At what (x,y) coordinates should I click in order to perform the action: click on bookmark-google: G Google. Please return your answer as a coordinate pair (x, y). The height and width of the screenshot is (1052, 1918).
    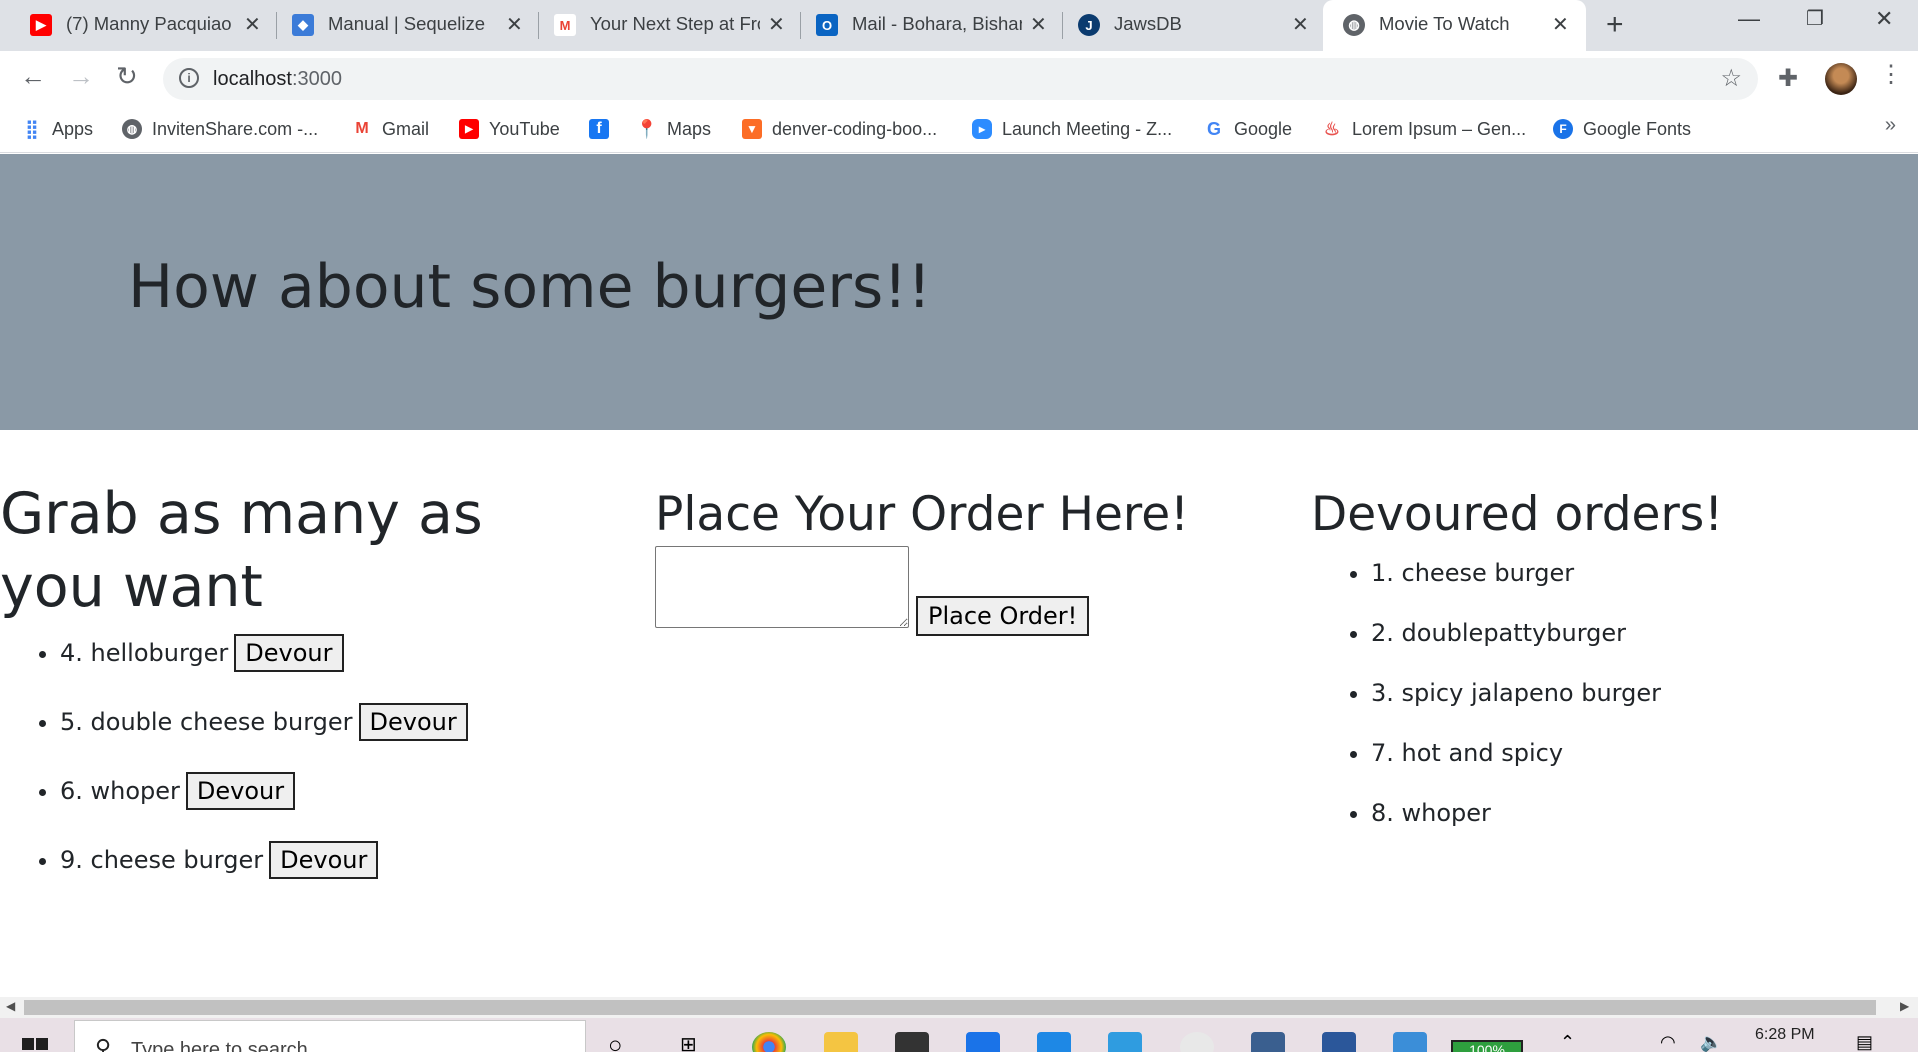
    Looking at the image, I should click on (1248, 129).